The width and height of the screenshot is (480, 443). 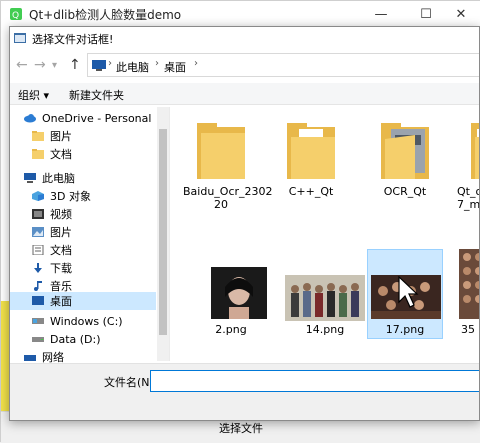 I want to click on tree-item-pictures-onedrive: 图片, so click(x=52, y=136).